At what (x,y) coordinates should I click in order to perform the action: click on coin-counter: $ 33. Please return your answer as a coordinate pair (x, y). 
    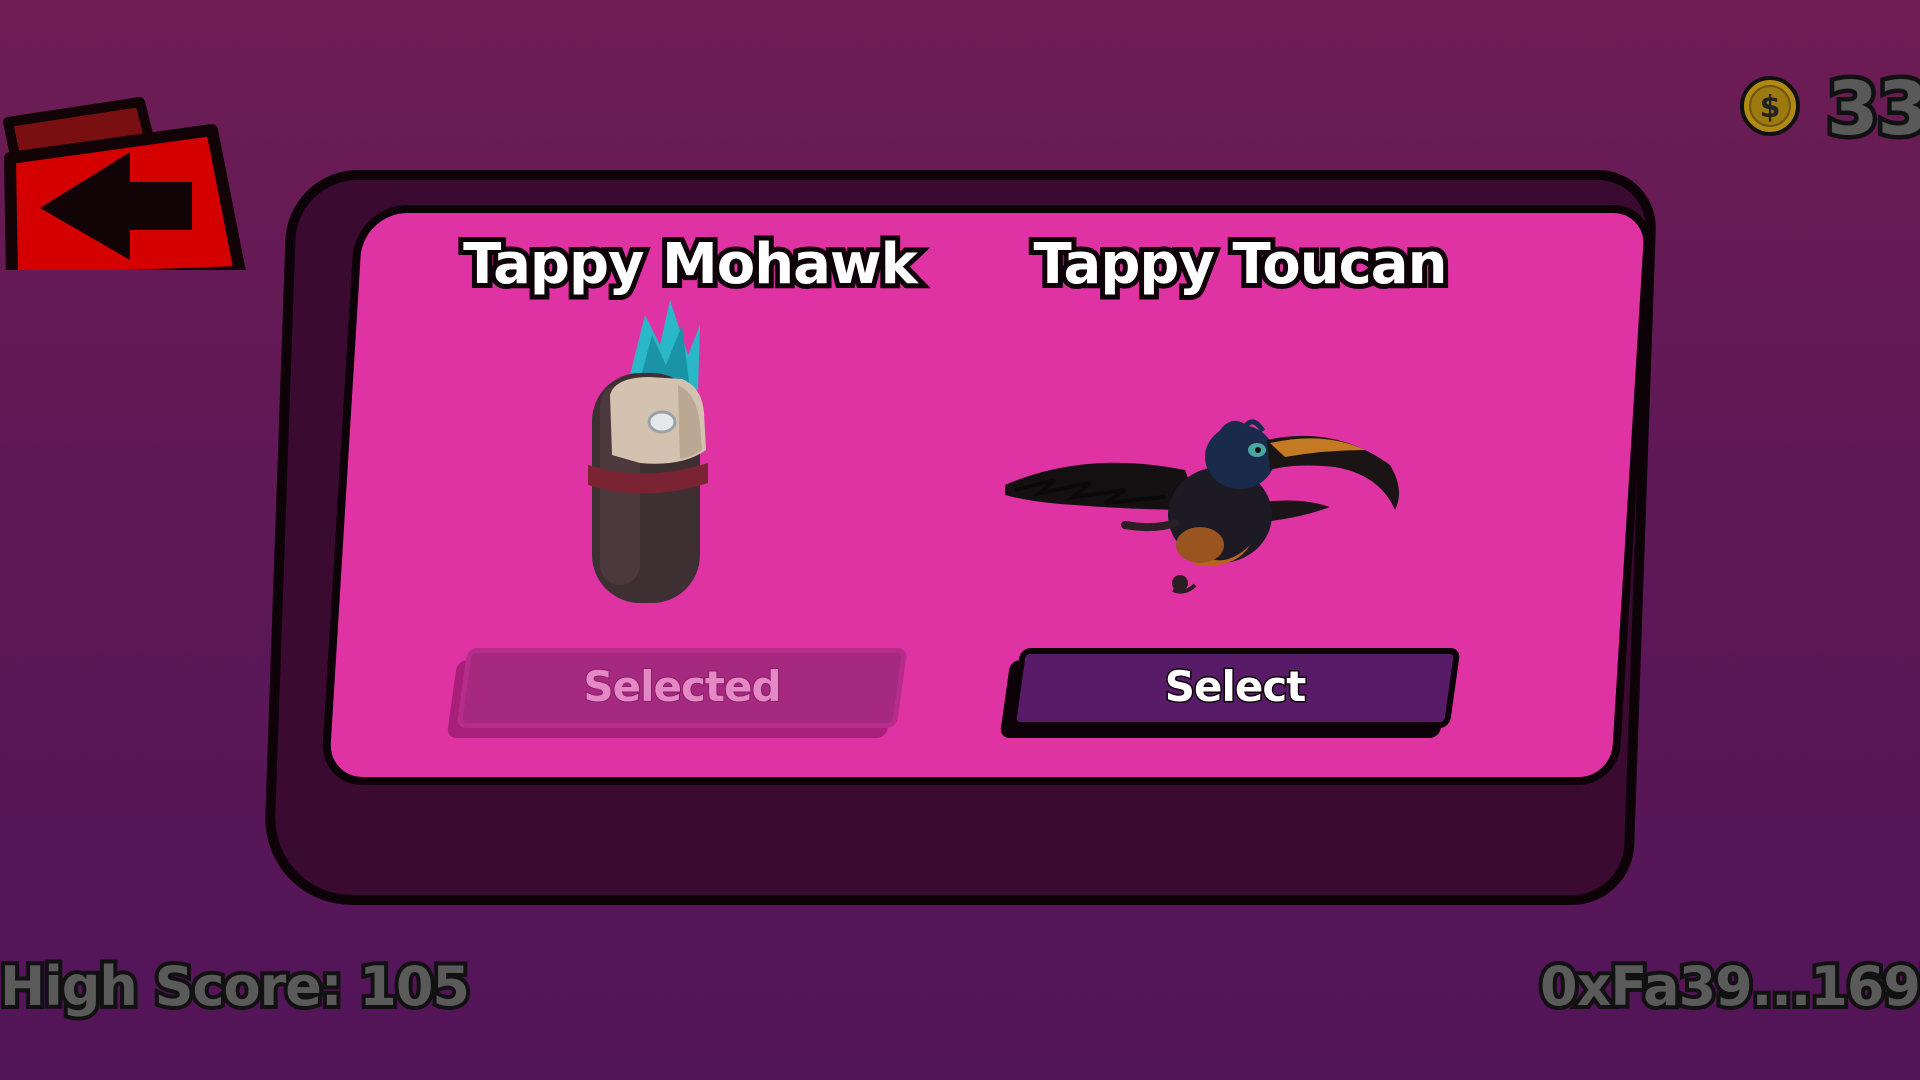
    Looking at the image, I should click on (1827, 109).